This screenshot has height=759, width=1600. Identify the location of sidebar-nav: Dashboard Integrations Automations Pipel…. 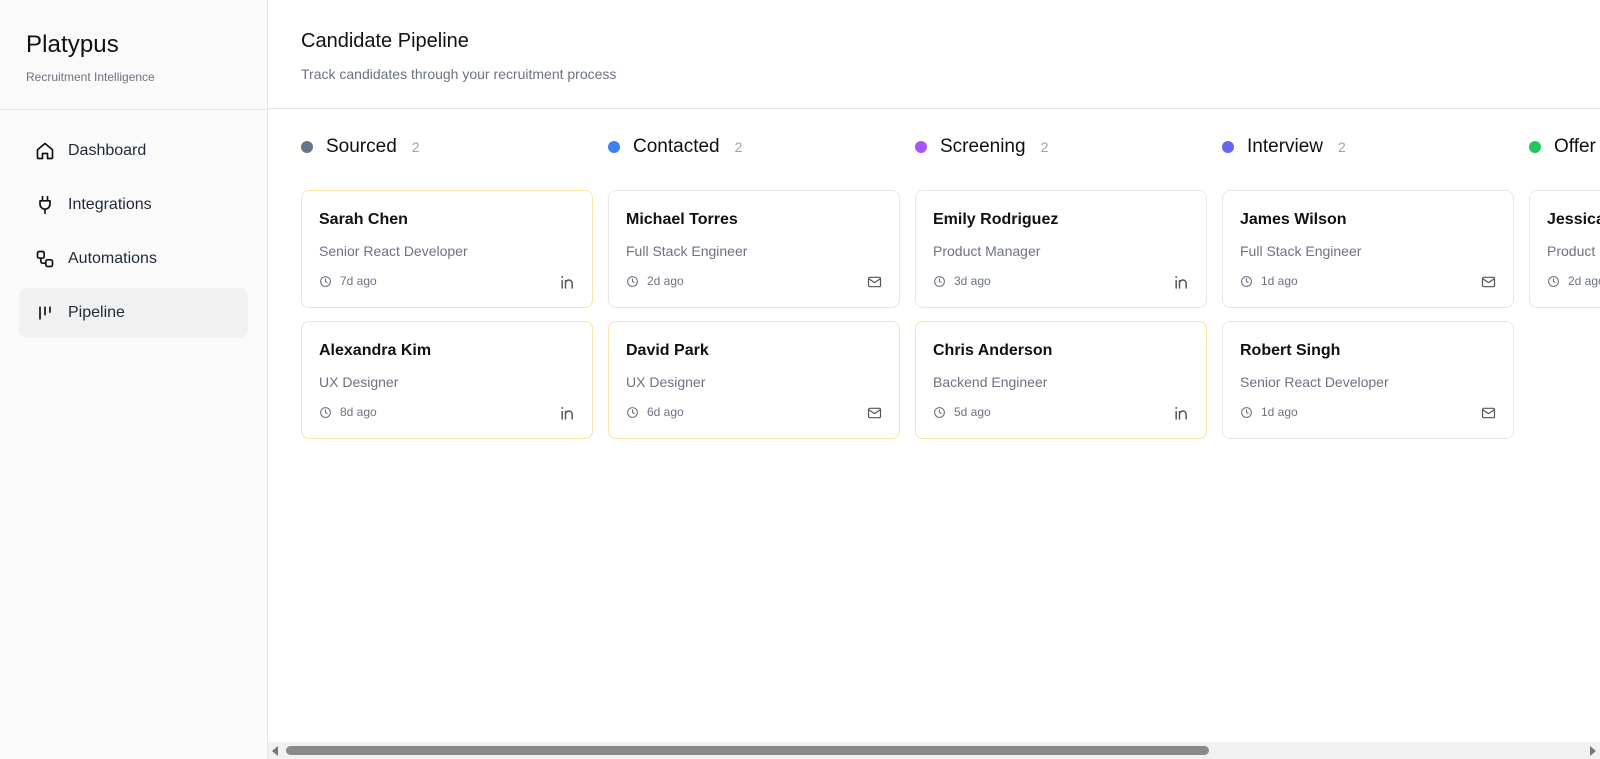
(133, 224).